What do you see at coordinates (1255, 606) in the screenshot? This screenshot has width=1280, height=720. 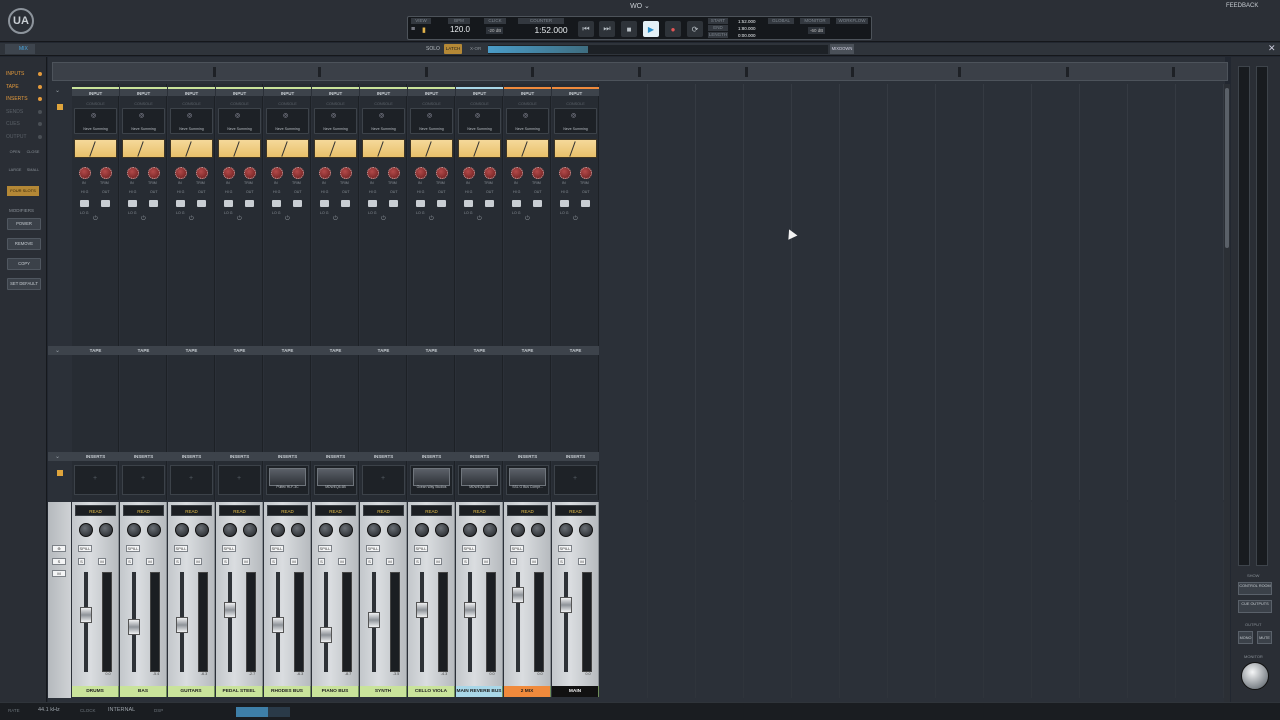 I see `cue-outputs-button: CUE OUTPUTS` at bounding box center [1255, 606].